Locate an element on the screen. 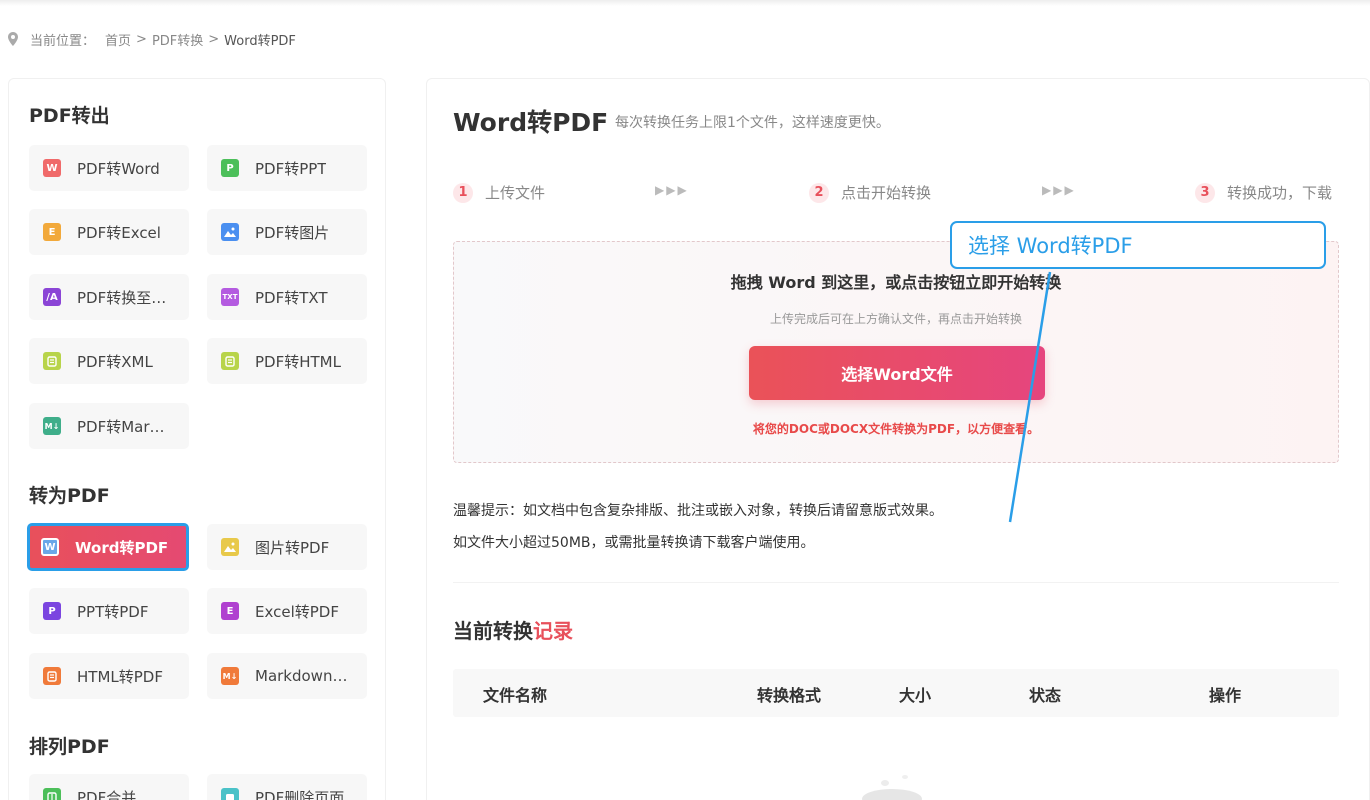 The image size is (1370, 800). tool-pdf-delete-pages: PDF删除页面 is located at coordinates (287, 787).